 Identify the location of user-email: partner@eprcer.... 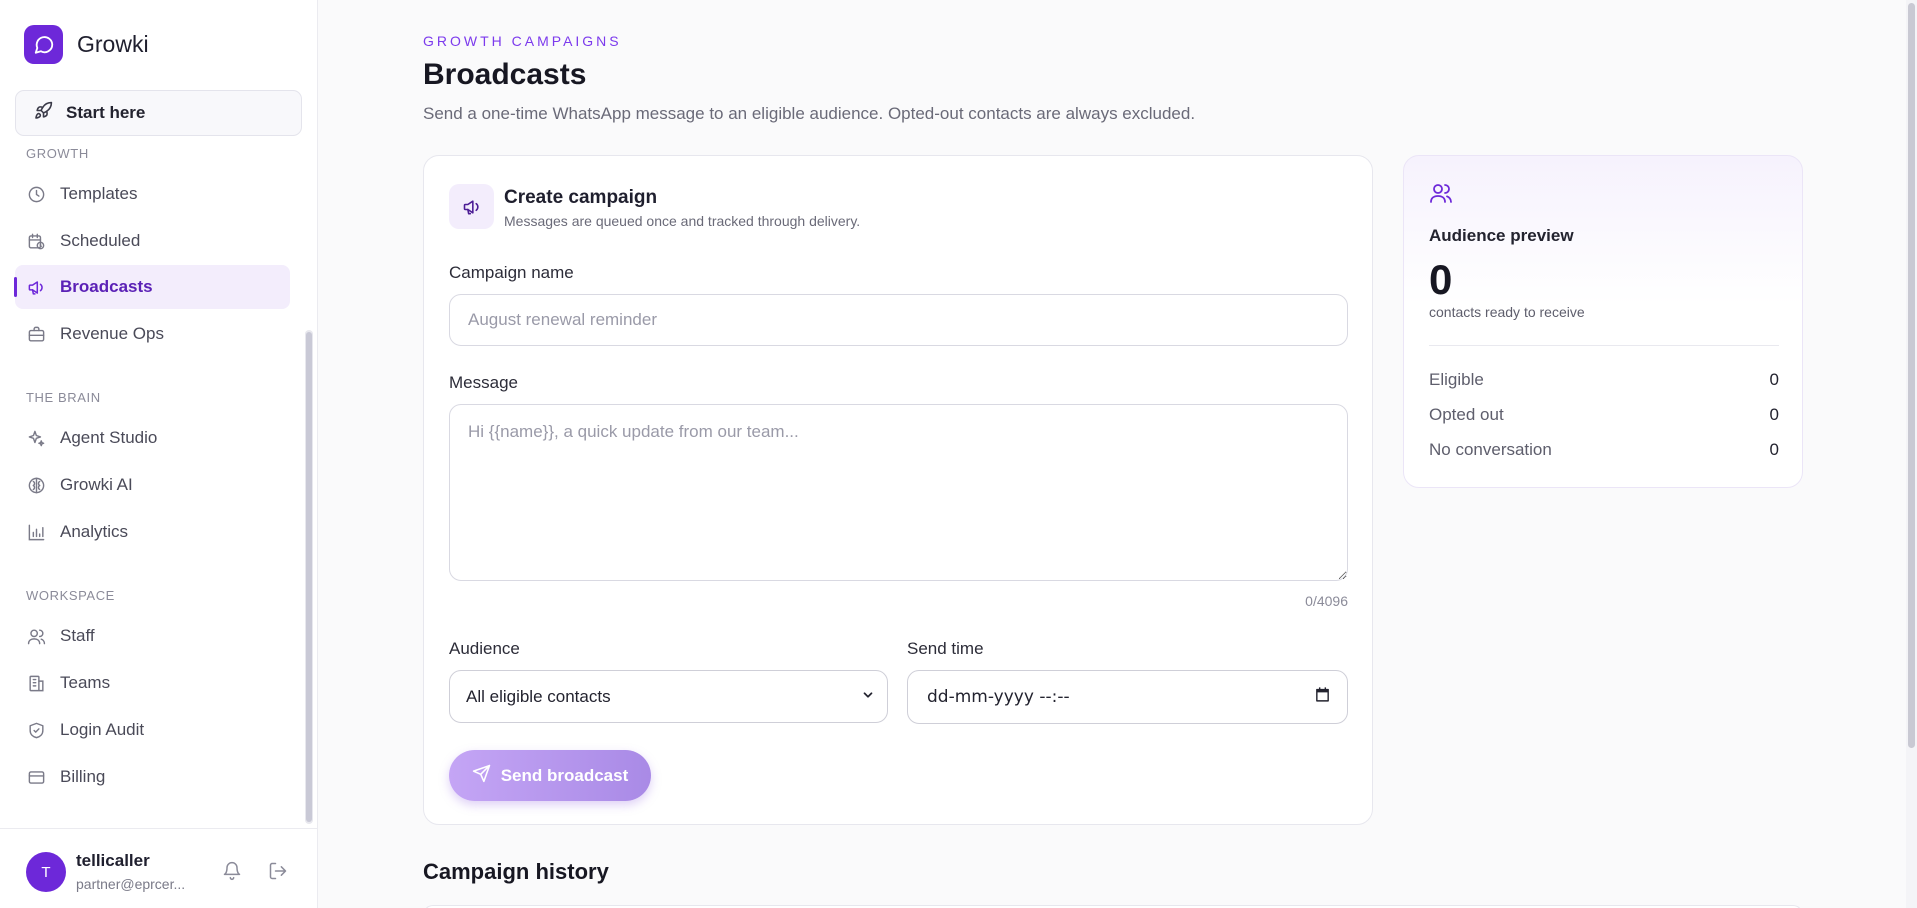
(131, 884).